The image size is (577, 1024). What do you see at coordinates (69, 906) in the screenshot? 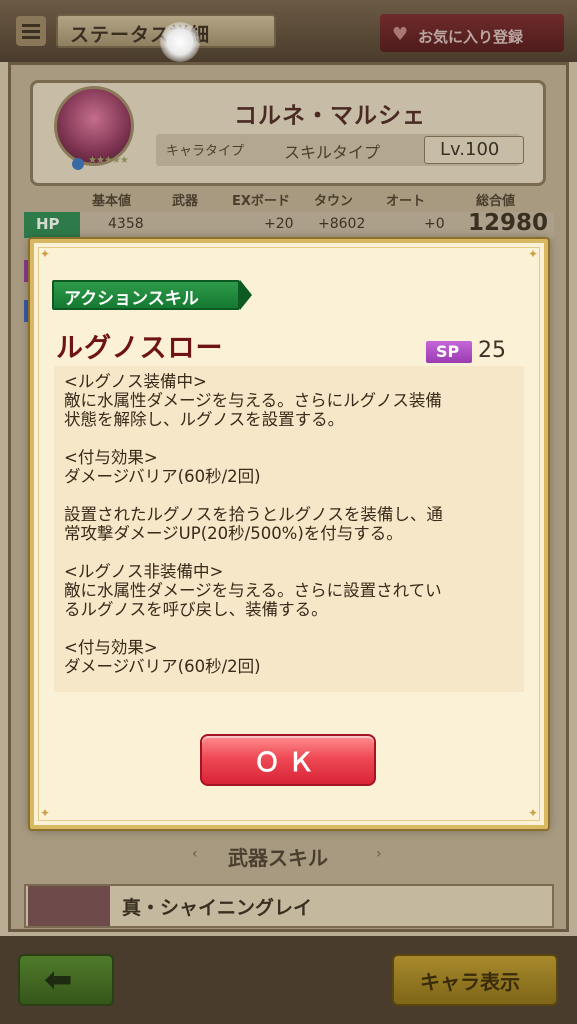
I see `weapon-thumbnail` at bounding box center [69, 906].